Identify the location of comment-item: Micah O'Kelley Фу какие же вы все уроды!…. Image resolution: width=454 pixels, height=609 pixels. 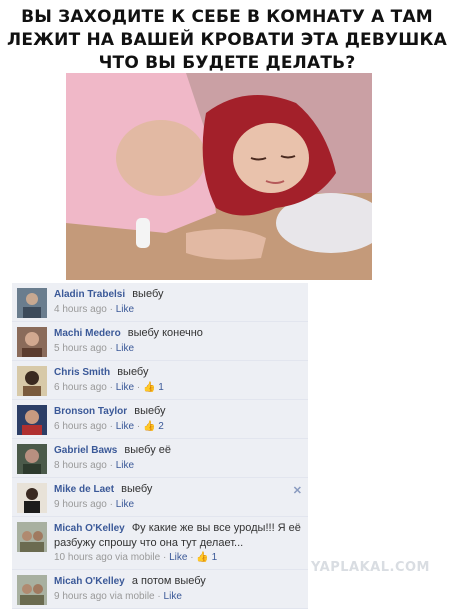
(160, 543).